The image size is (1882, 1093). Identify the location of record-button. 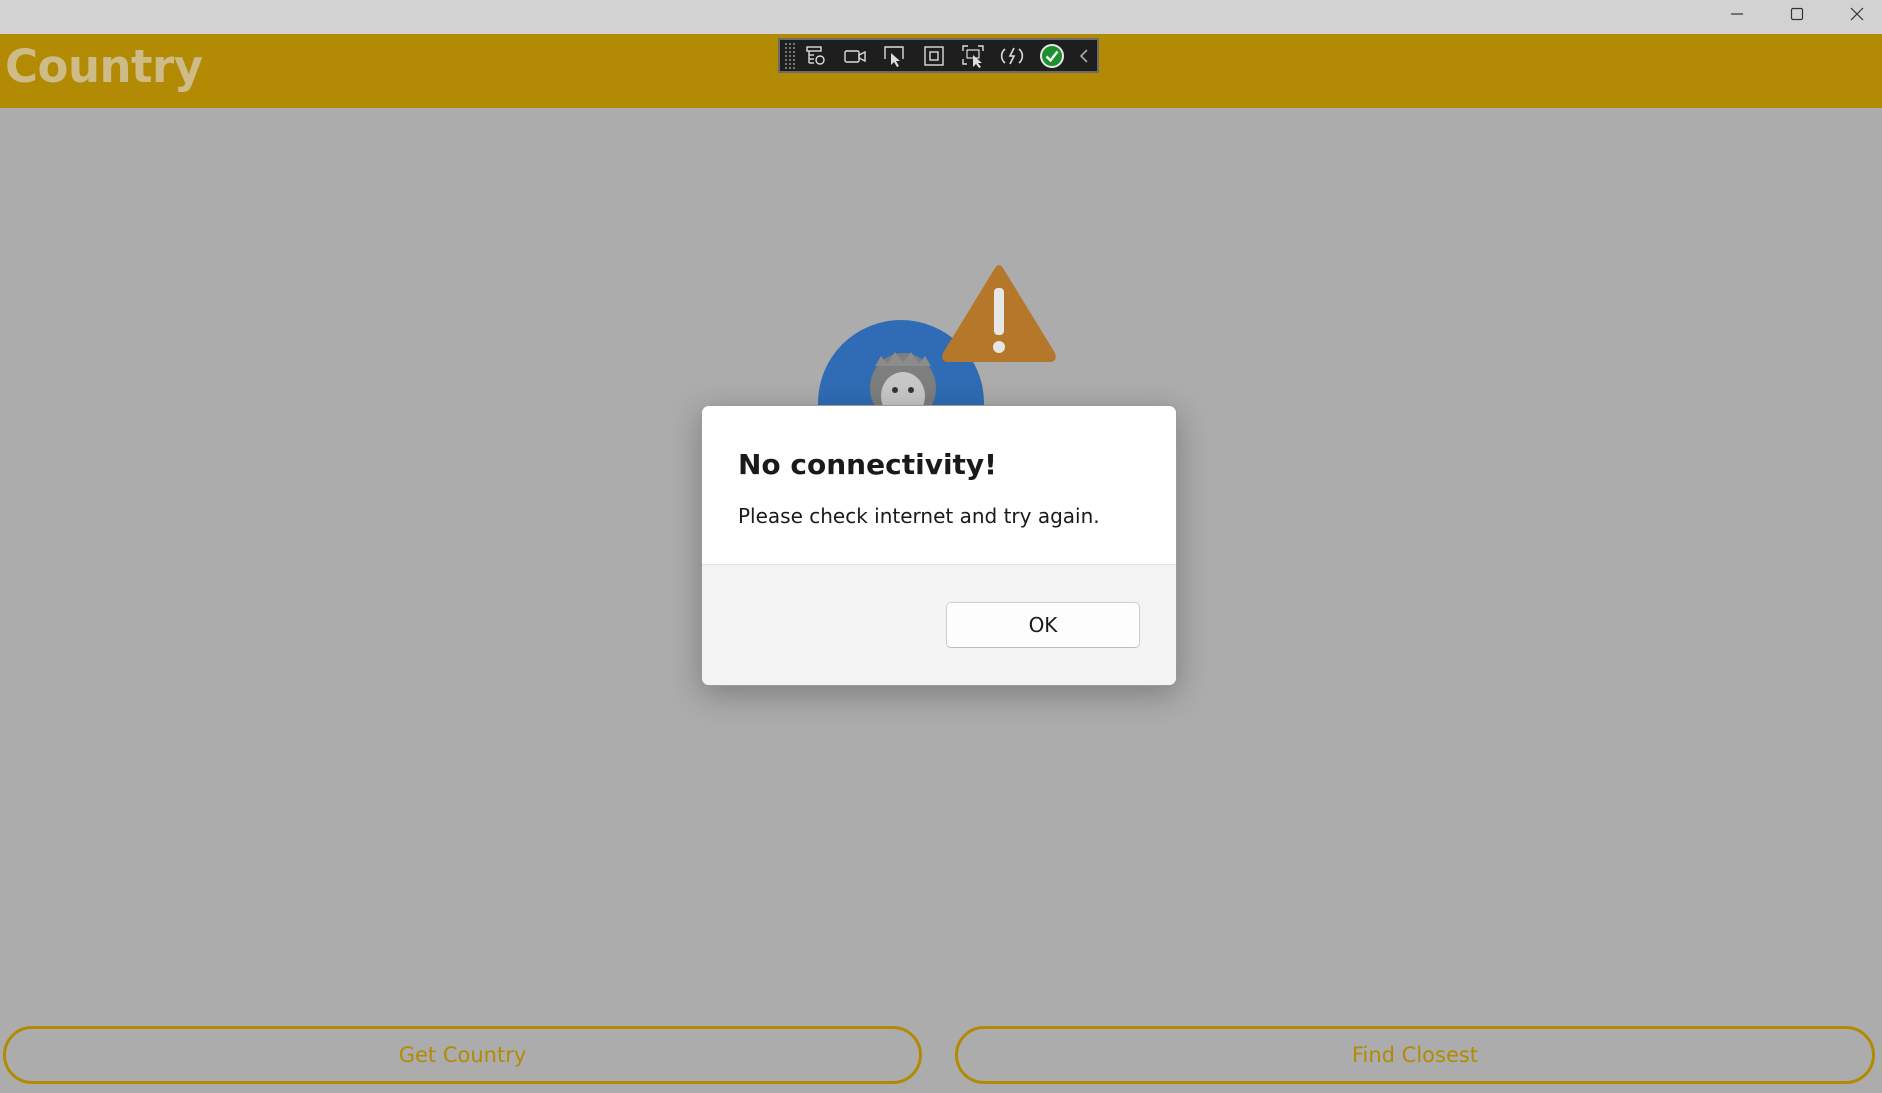
(854, 55).